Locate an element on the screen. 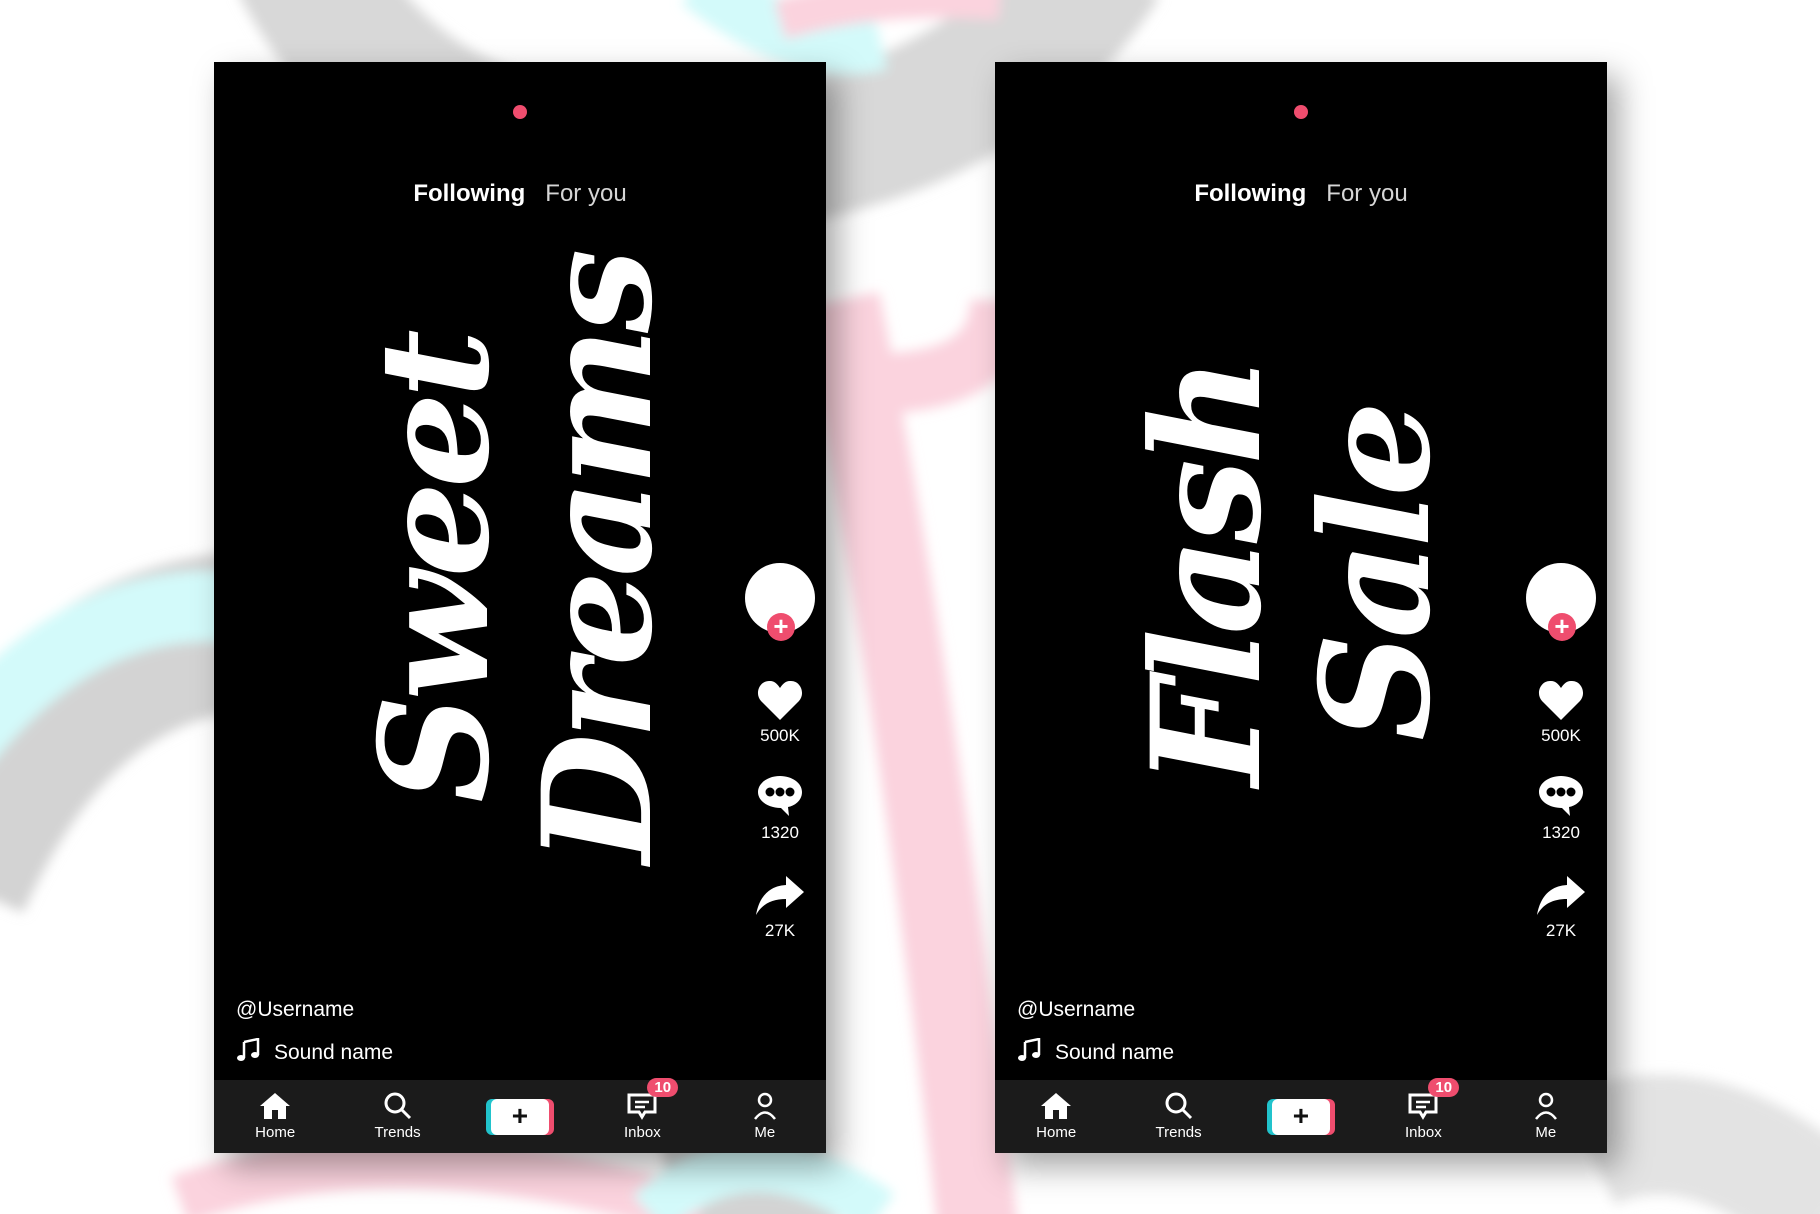 The width and height of the screenshot is (1820, 1214). artwork-line-2: Sale is located at coordinates (1376, 574).